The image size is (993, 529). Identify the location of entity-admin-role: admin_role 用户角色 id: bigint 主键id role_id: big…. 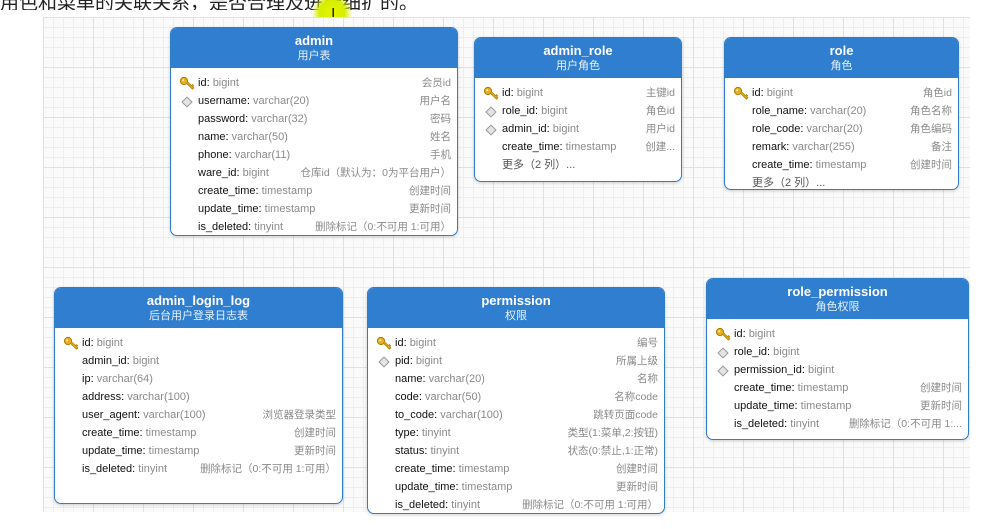
(578, 109).